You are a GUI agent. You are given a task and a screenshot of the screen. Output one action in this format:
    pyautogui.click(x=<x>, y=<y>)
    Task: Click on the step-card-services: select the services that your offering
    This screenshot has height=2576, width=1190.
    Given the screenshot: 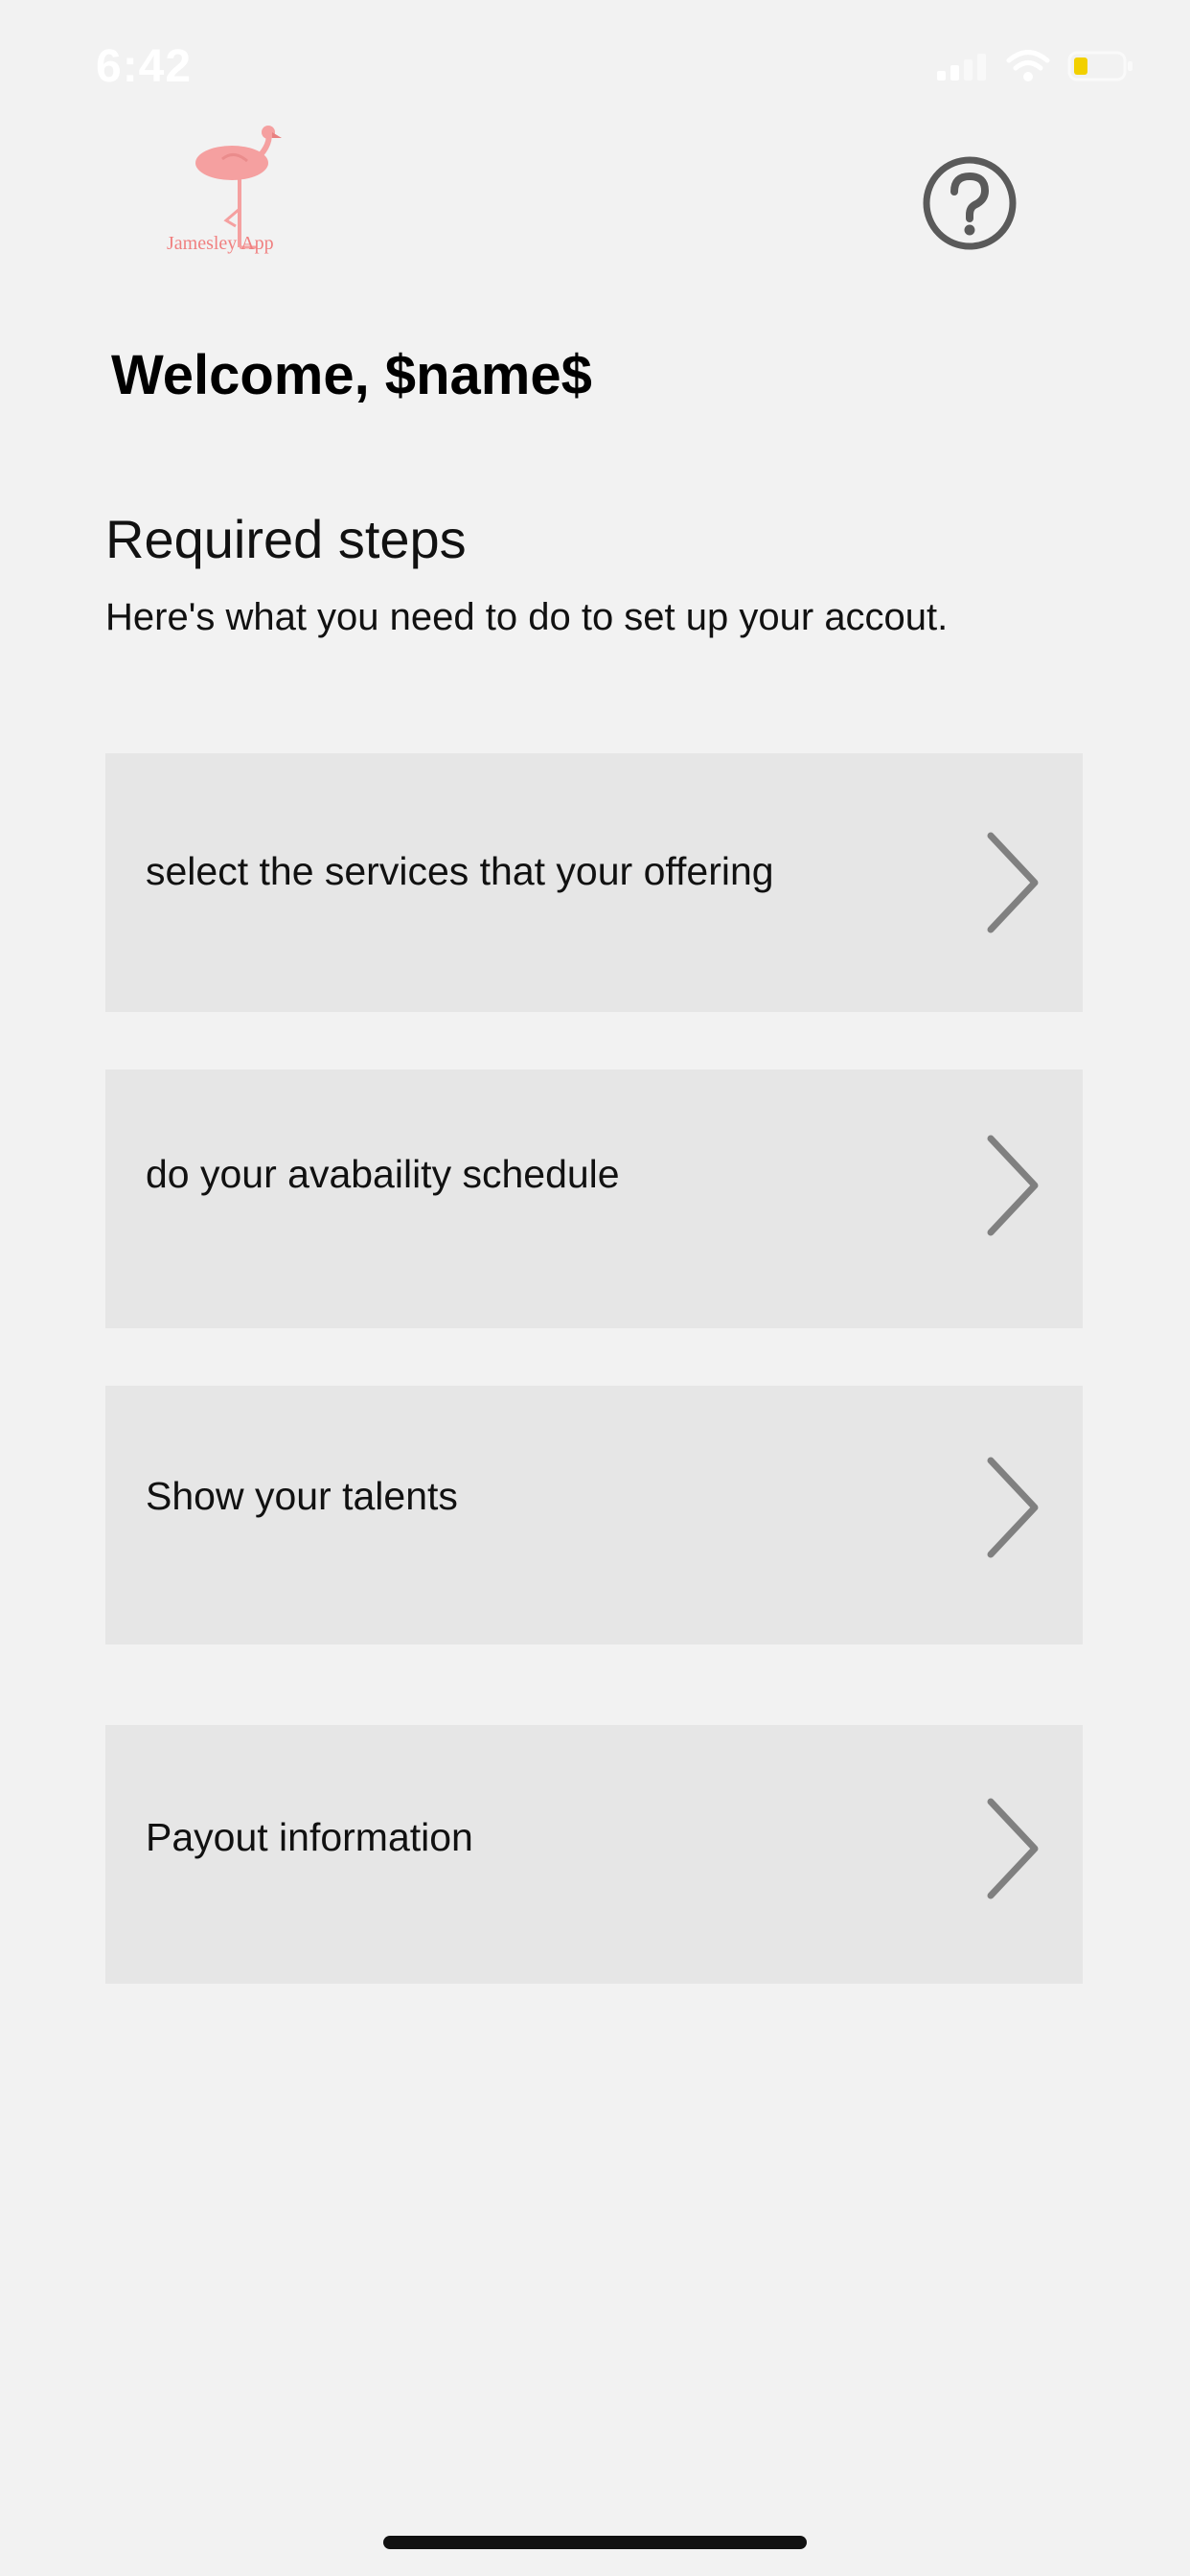 What is the action you would take?
    pyautogui.click(x=594, y=882)
    